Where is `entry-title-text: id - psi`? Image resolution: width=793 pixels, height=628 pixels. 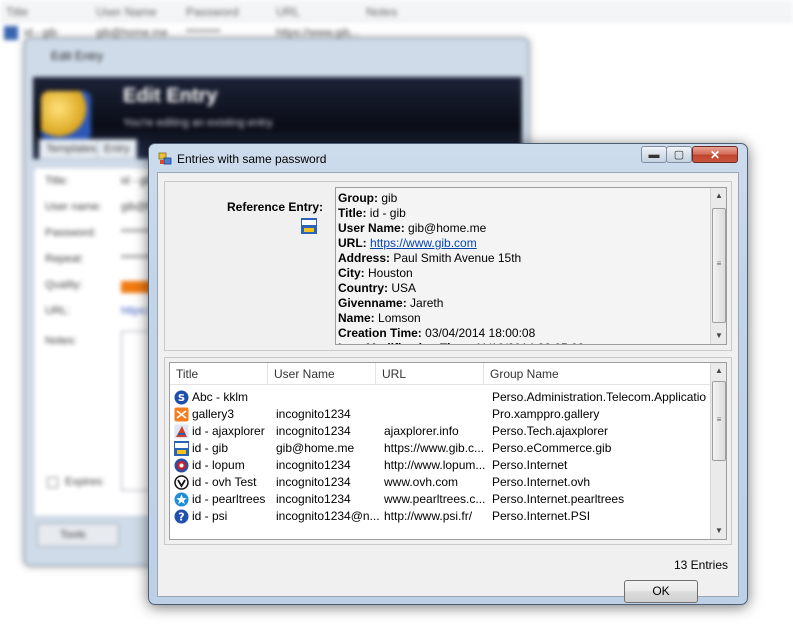
entry-title-text: id - psi is located at coordinates (210, 516).